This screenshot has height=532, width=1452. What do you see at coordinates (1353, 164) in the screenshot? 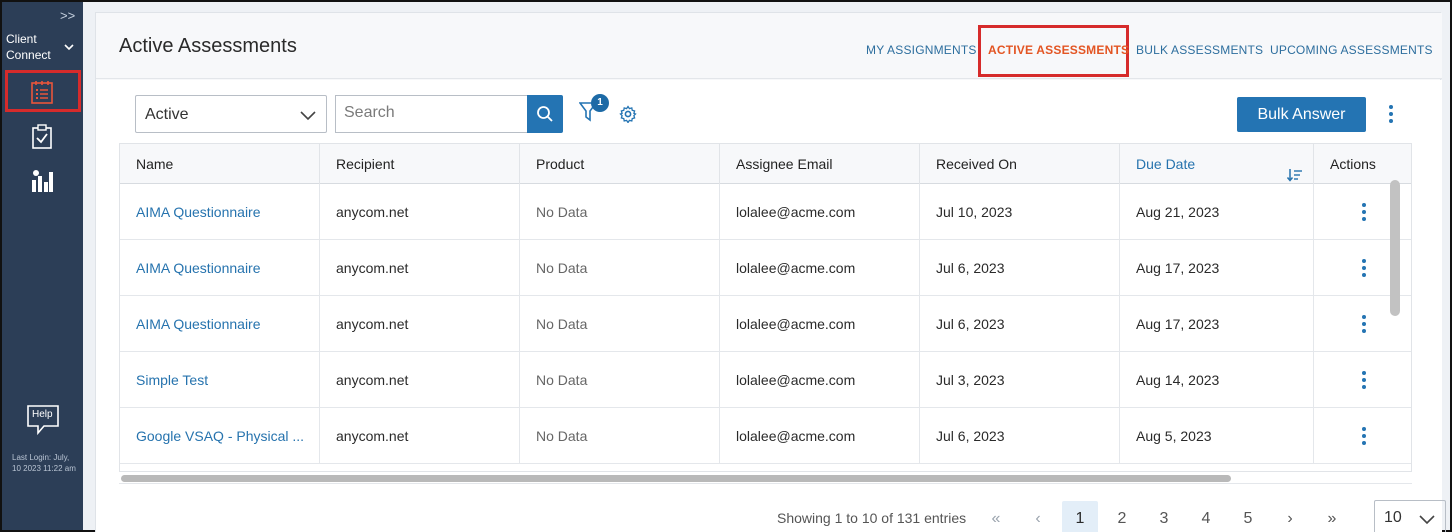
I see `column-header-actions: Actions` at bounding box center [1353, 164].